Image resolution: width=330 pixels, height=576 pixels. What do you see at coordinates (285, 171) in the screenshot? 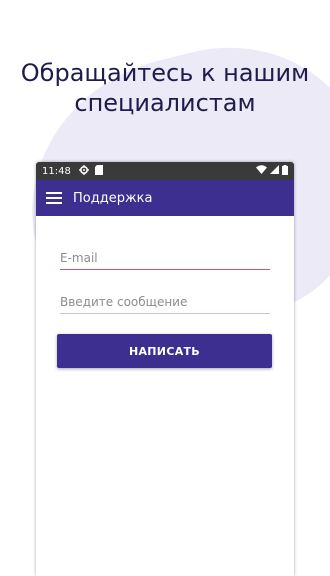
I see `battery-icon` at bounding box center [285, 171].